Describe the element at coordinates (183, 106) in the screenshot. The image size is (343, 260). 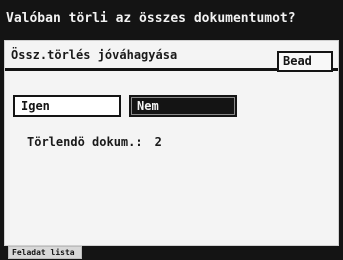
I see `no-button: Nem` at that location.